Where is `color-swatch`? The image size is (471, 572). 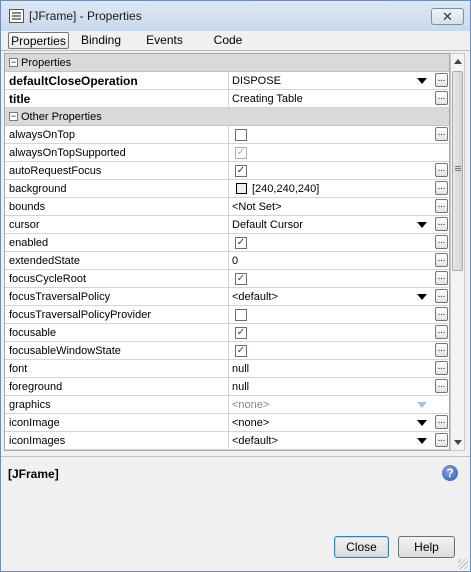 color-swatch is located at coordinates (241, 188).